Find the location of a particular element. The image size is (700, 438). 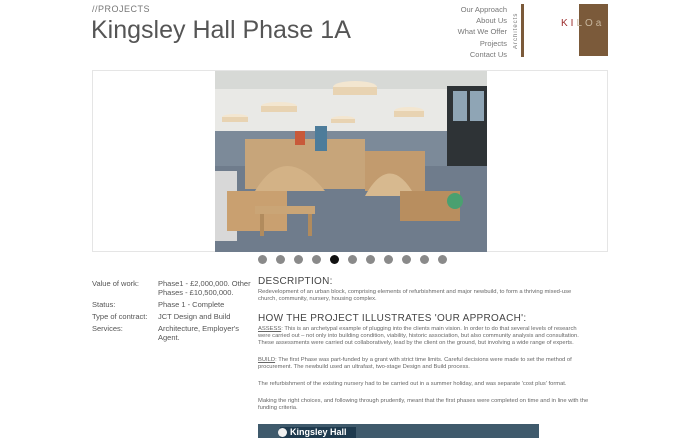

spec-label: Status: is located at coordinates (104, 304).